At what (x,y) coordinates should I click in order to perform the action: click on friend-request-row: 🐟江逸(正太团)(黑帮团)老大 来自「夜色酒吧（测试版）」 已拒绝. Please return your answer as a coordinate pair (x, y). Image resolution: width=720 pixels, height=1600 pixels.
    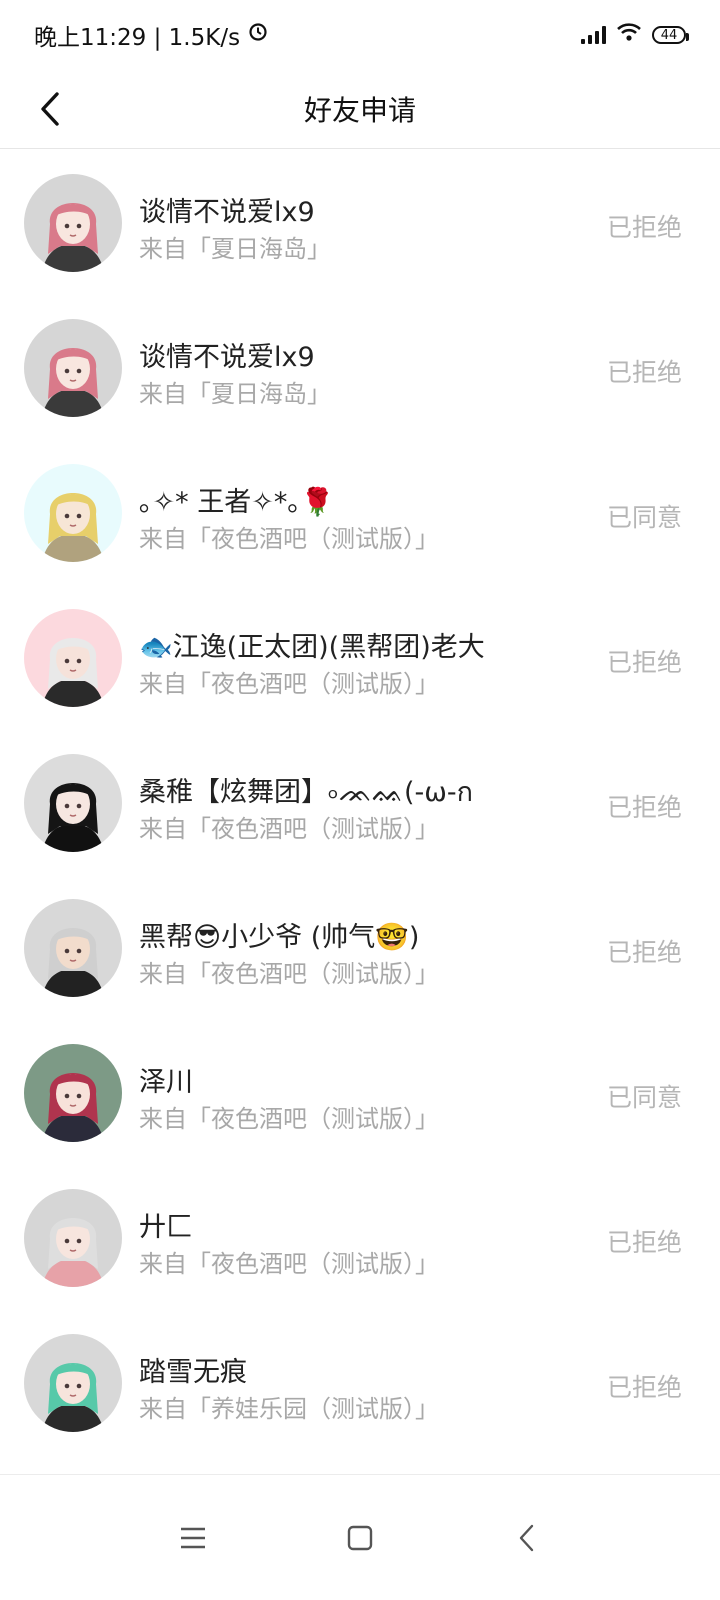
    Looking at the image, I should click on (360, 657).